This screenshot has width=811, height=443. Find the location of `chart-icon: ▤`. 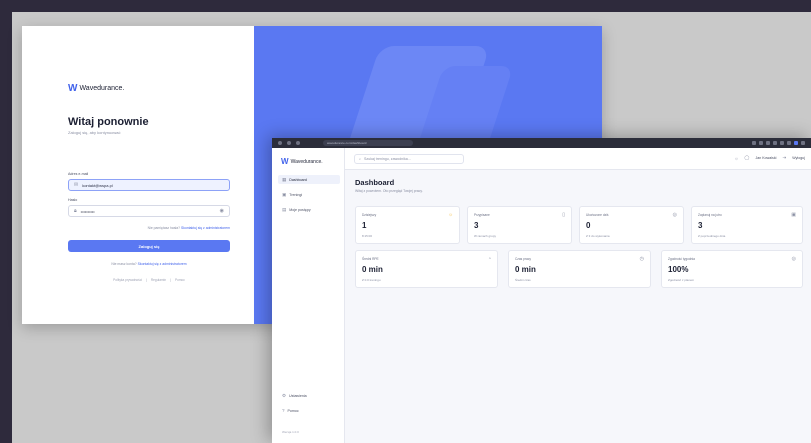

chart-icon: ▤ is located at coordinates (284, 209).